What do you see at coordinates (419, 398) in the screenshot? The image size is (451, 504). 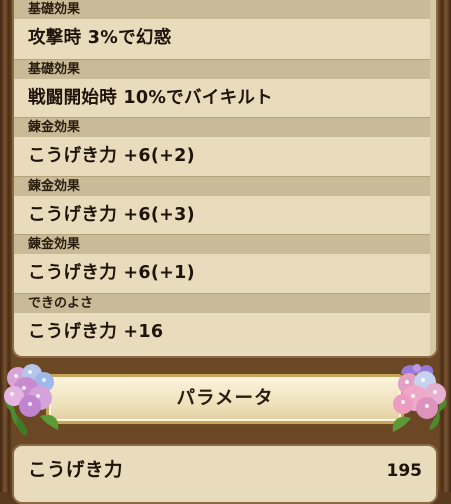 I see `hydrangea-slime-icon` at bounding box center [419, 398].